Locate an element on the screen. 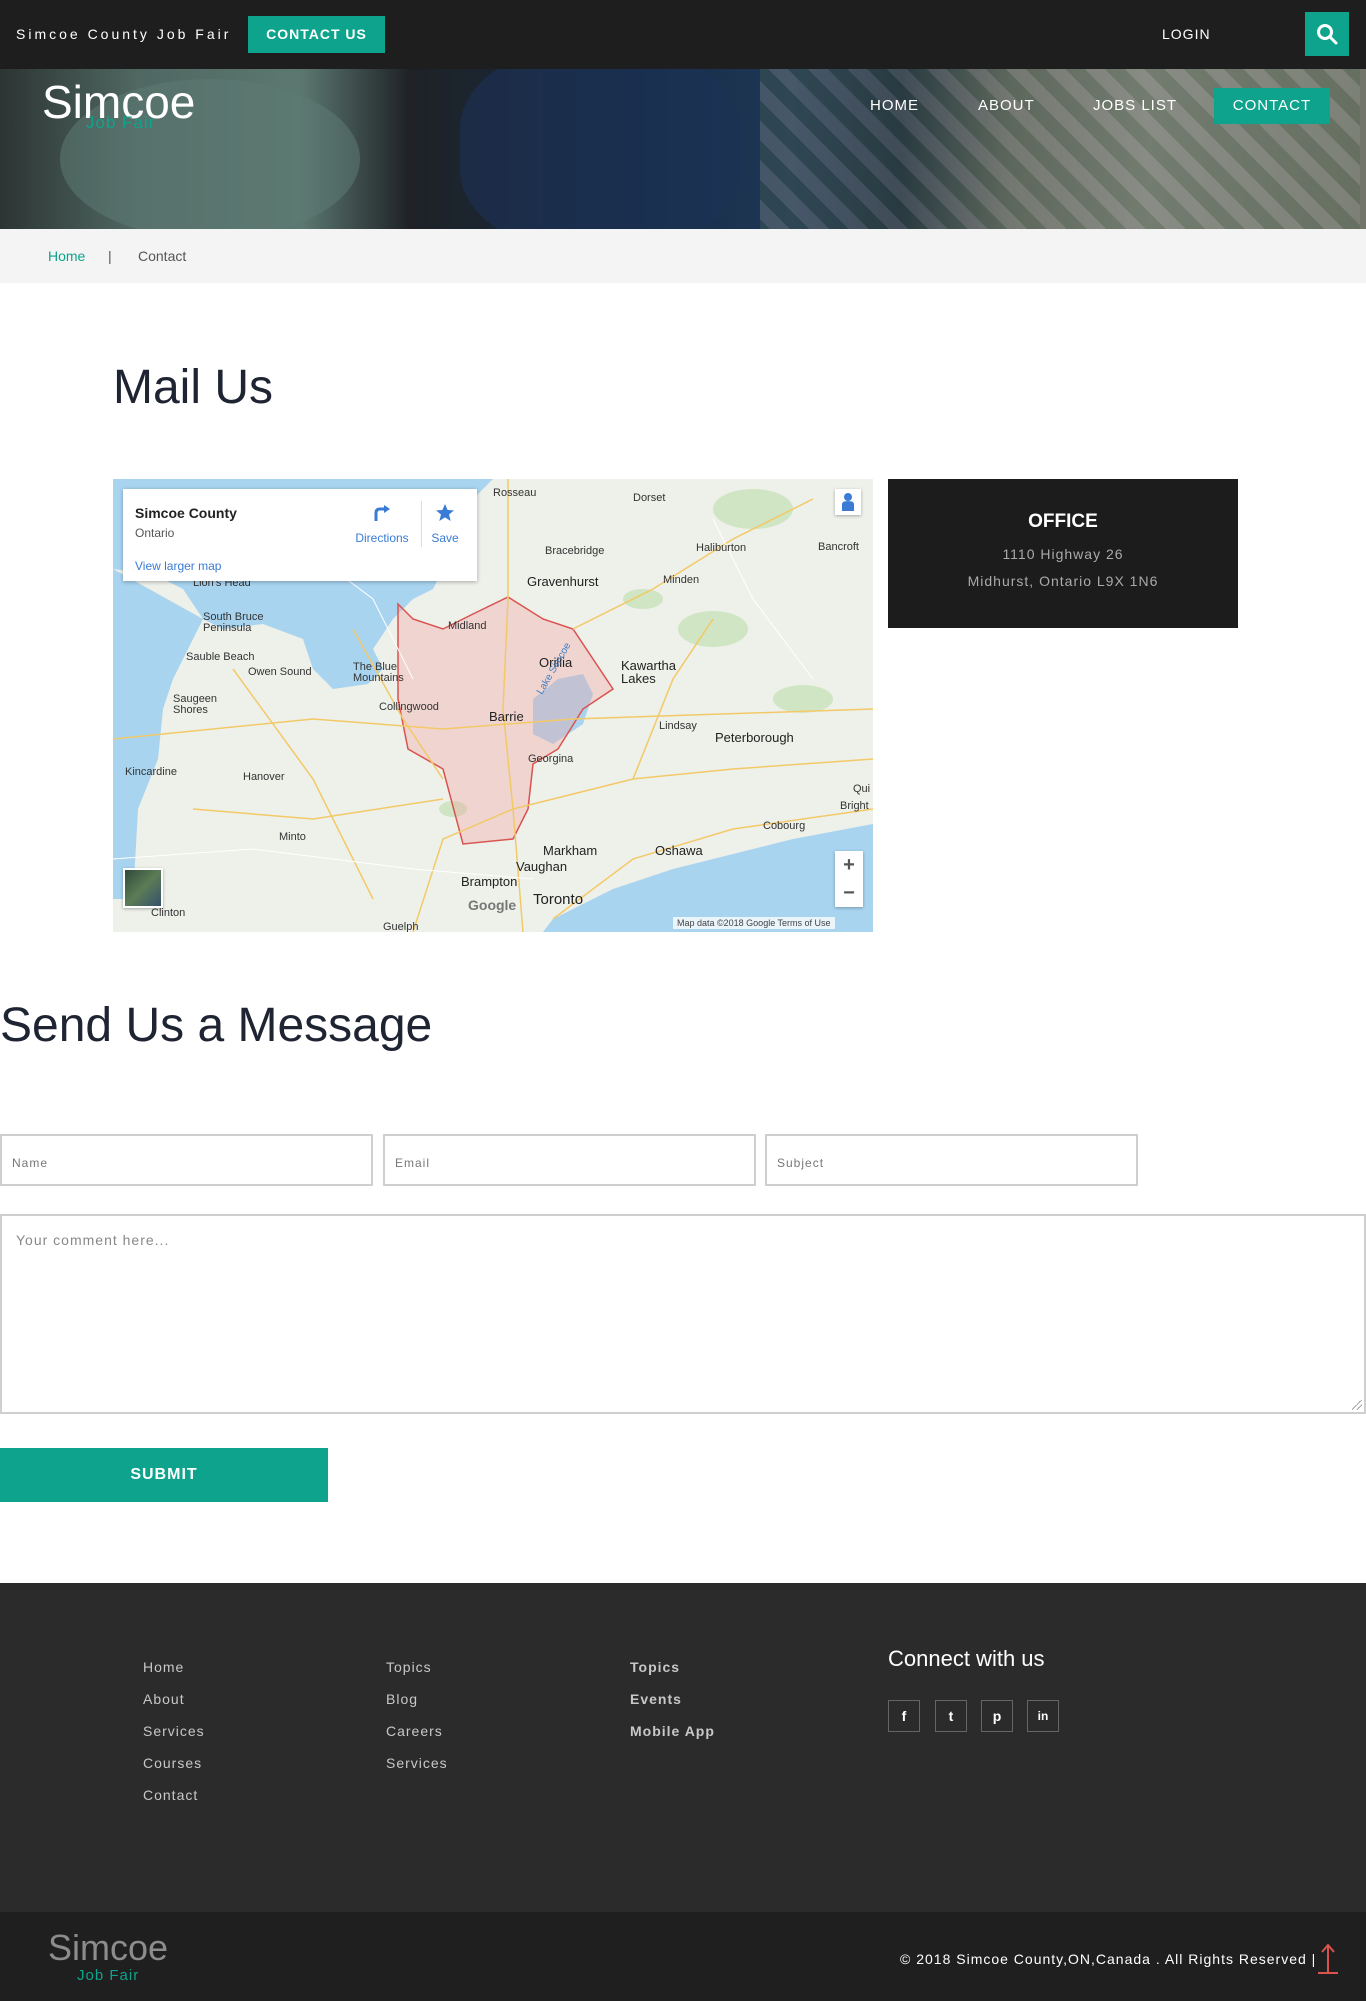 The image size is (1366, 2001). map-city-label: Minden is located at coordinates (681, 580).